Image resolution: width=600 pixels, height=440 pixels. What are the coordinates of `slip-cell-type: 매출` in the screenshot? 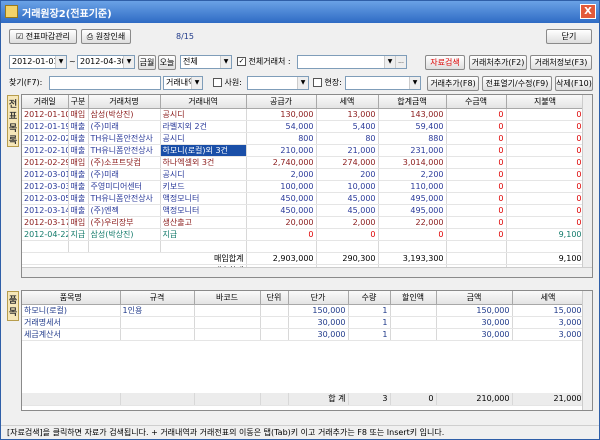 It's located at (78, 126).